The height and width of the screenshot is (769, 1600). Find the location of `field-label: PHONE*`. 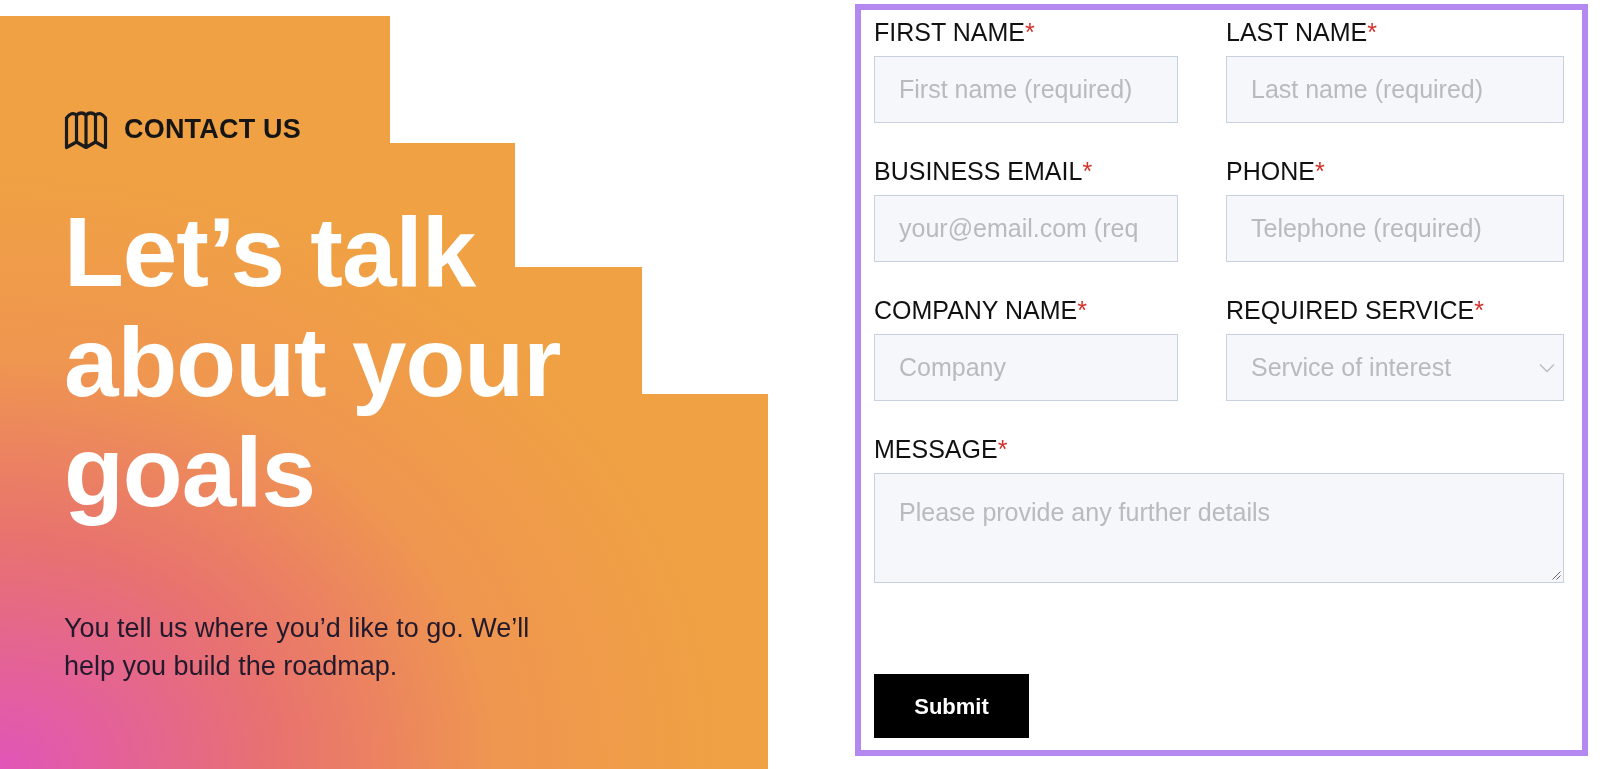

field-label: PHONE* is located at coordinates (1276, 171).